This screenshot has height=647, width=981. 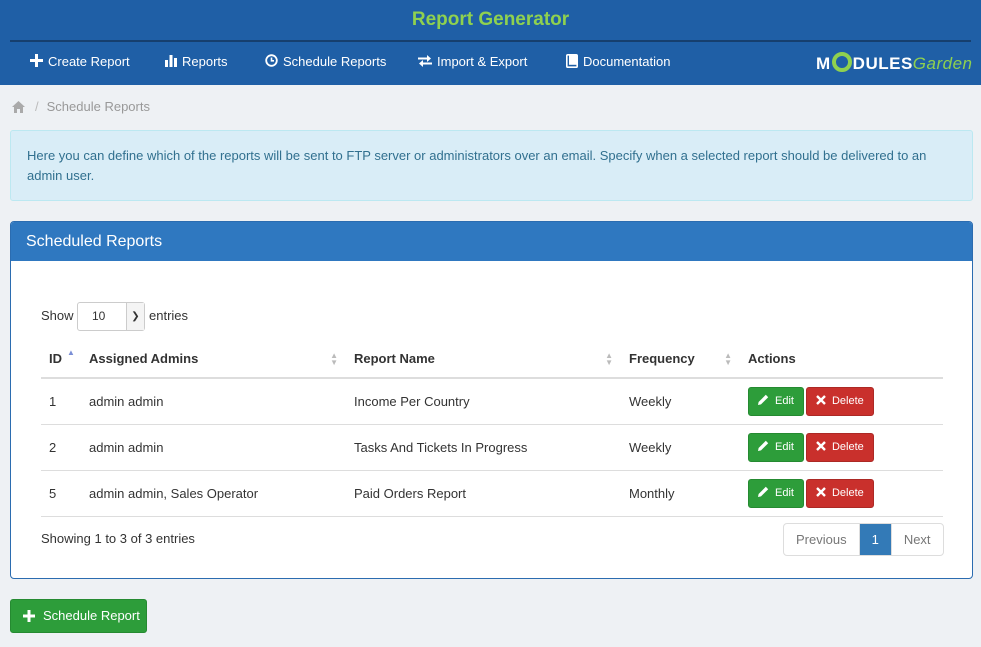 What do you see at coordinates (18, 107) in the screenshot?
I see `home-icon` at bounding box center [18, 107].